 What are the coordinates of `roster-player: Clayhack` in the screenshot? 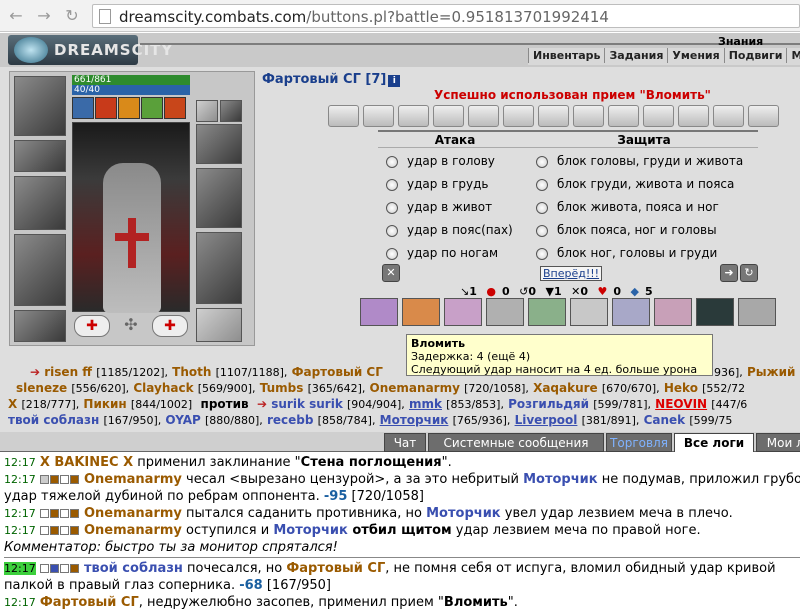 It's located at (163, 388).